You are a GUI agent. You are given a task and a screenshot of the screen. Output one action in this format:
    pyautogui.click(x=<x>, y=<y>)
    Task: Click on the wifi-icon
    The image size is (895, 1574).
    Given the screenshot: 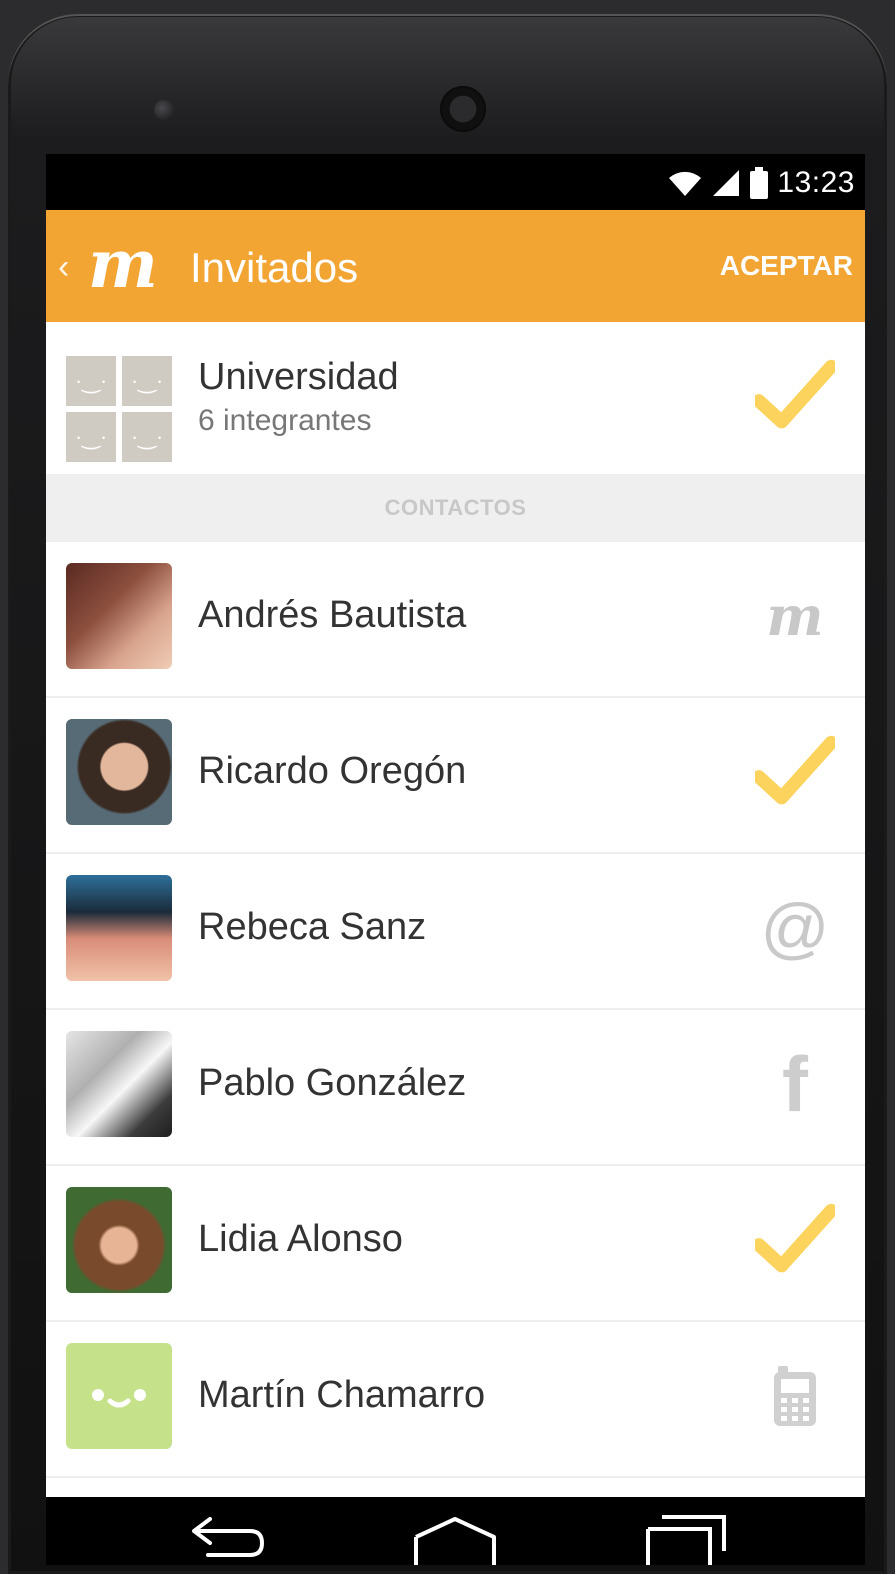 What is the action you would take?
    pyautogui.click(x=685, y=183)
    